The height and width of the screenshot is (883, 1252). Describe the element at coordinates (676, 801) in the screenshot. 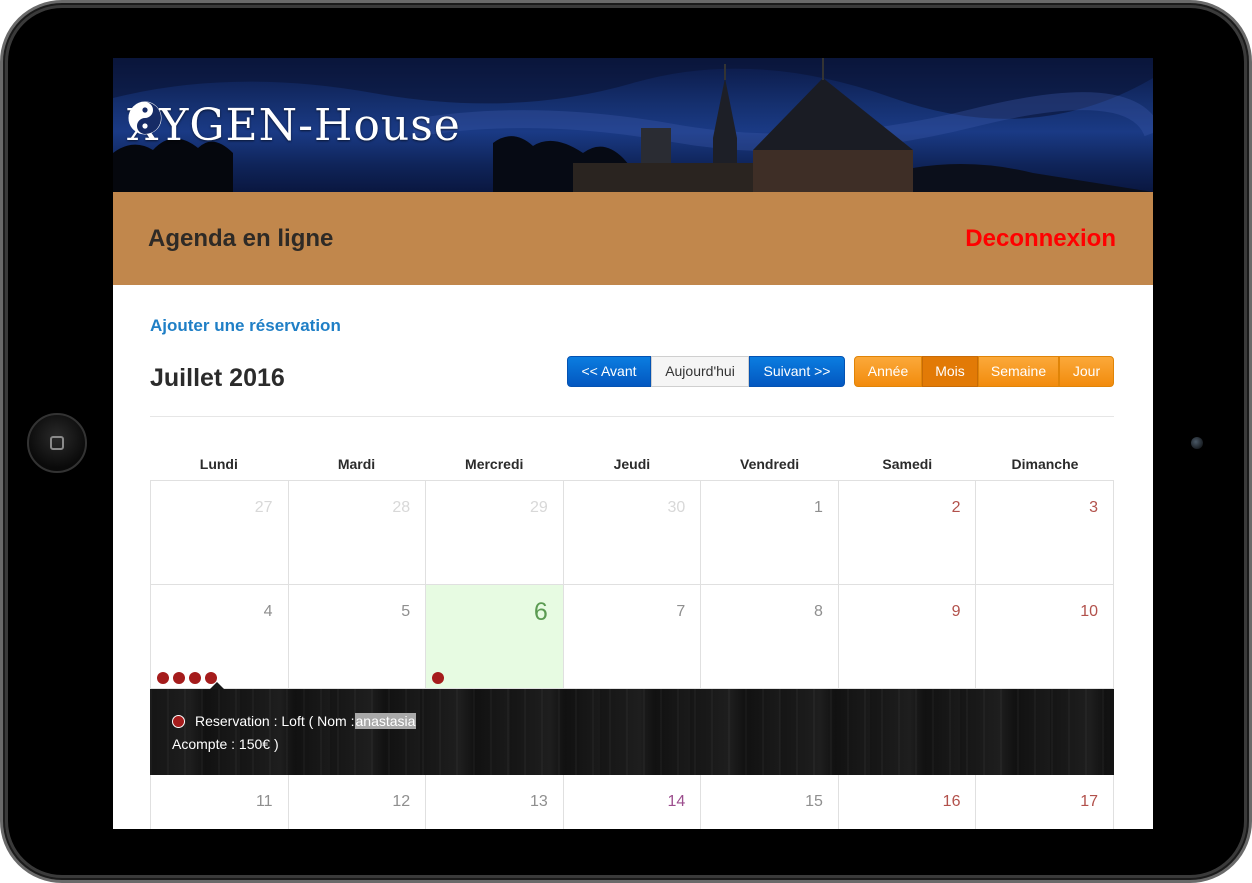

I see `day-number: 14` at that location.